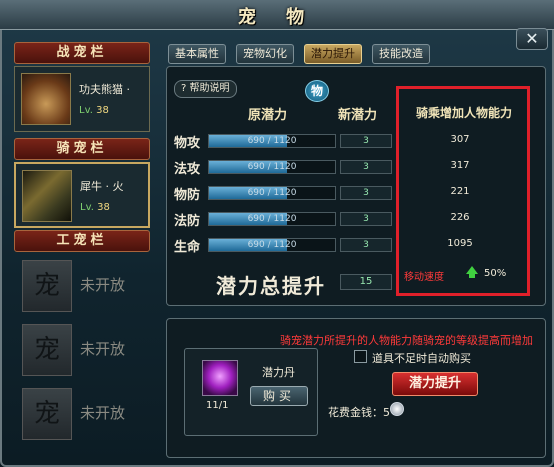 The width and height of the screenshot is (554, 467). I want to click on mount-pet-header: 骑宠栏, so click(82, 149).